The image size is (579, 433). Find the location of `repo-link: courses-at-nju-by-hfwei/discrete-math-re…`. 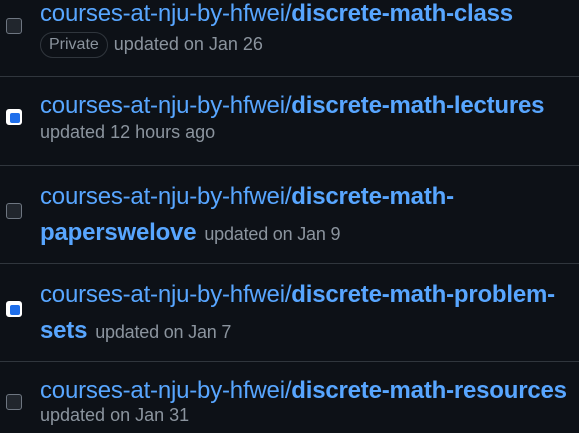

repo-link: courses-at-nju-by-hfwei/discrete-math-re… is located at coordinates (309, 391).